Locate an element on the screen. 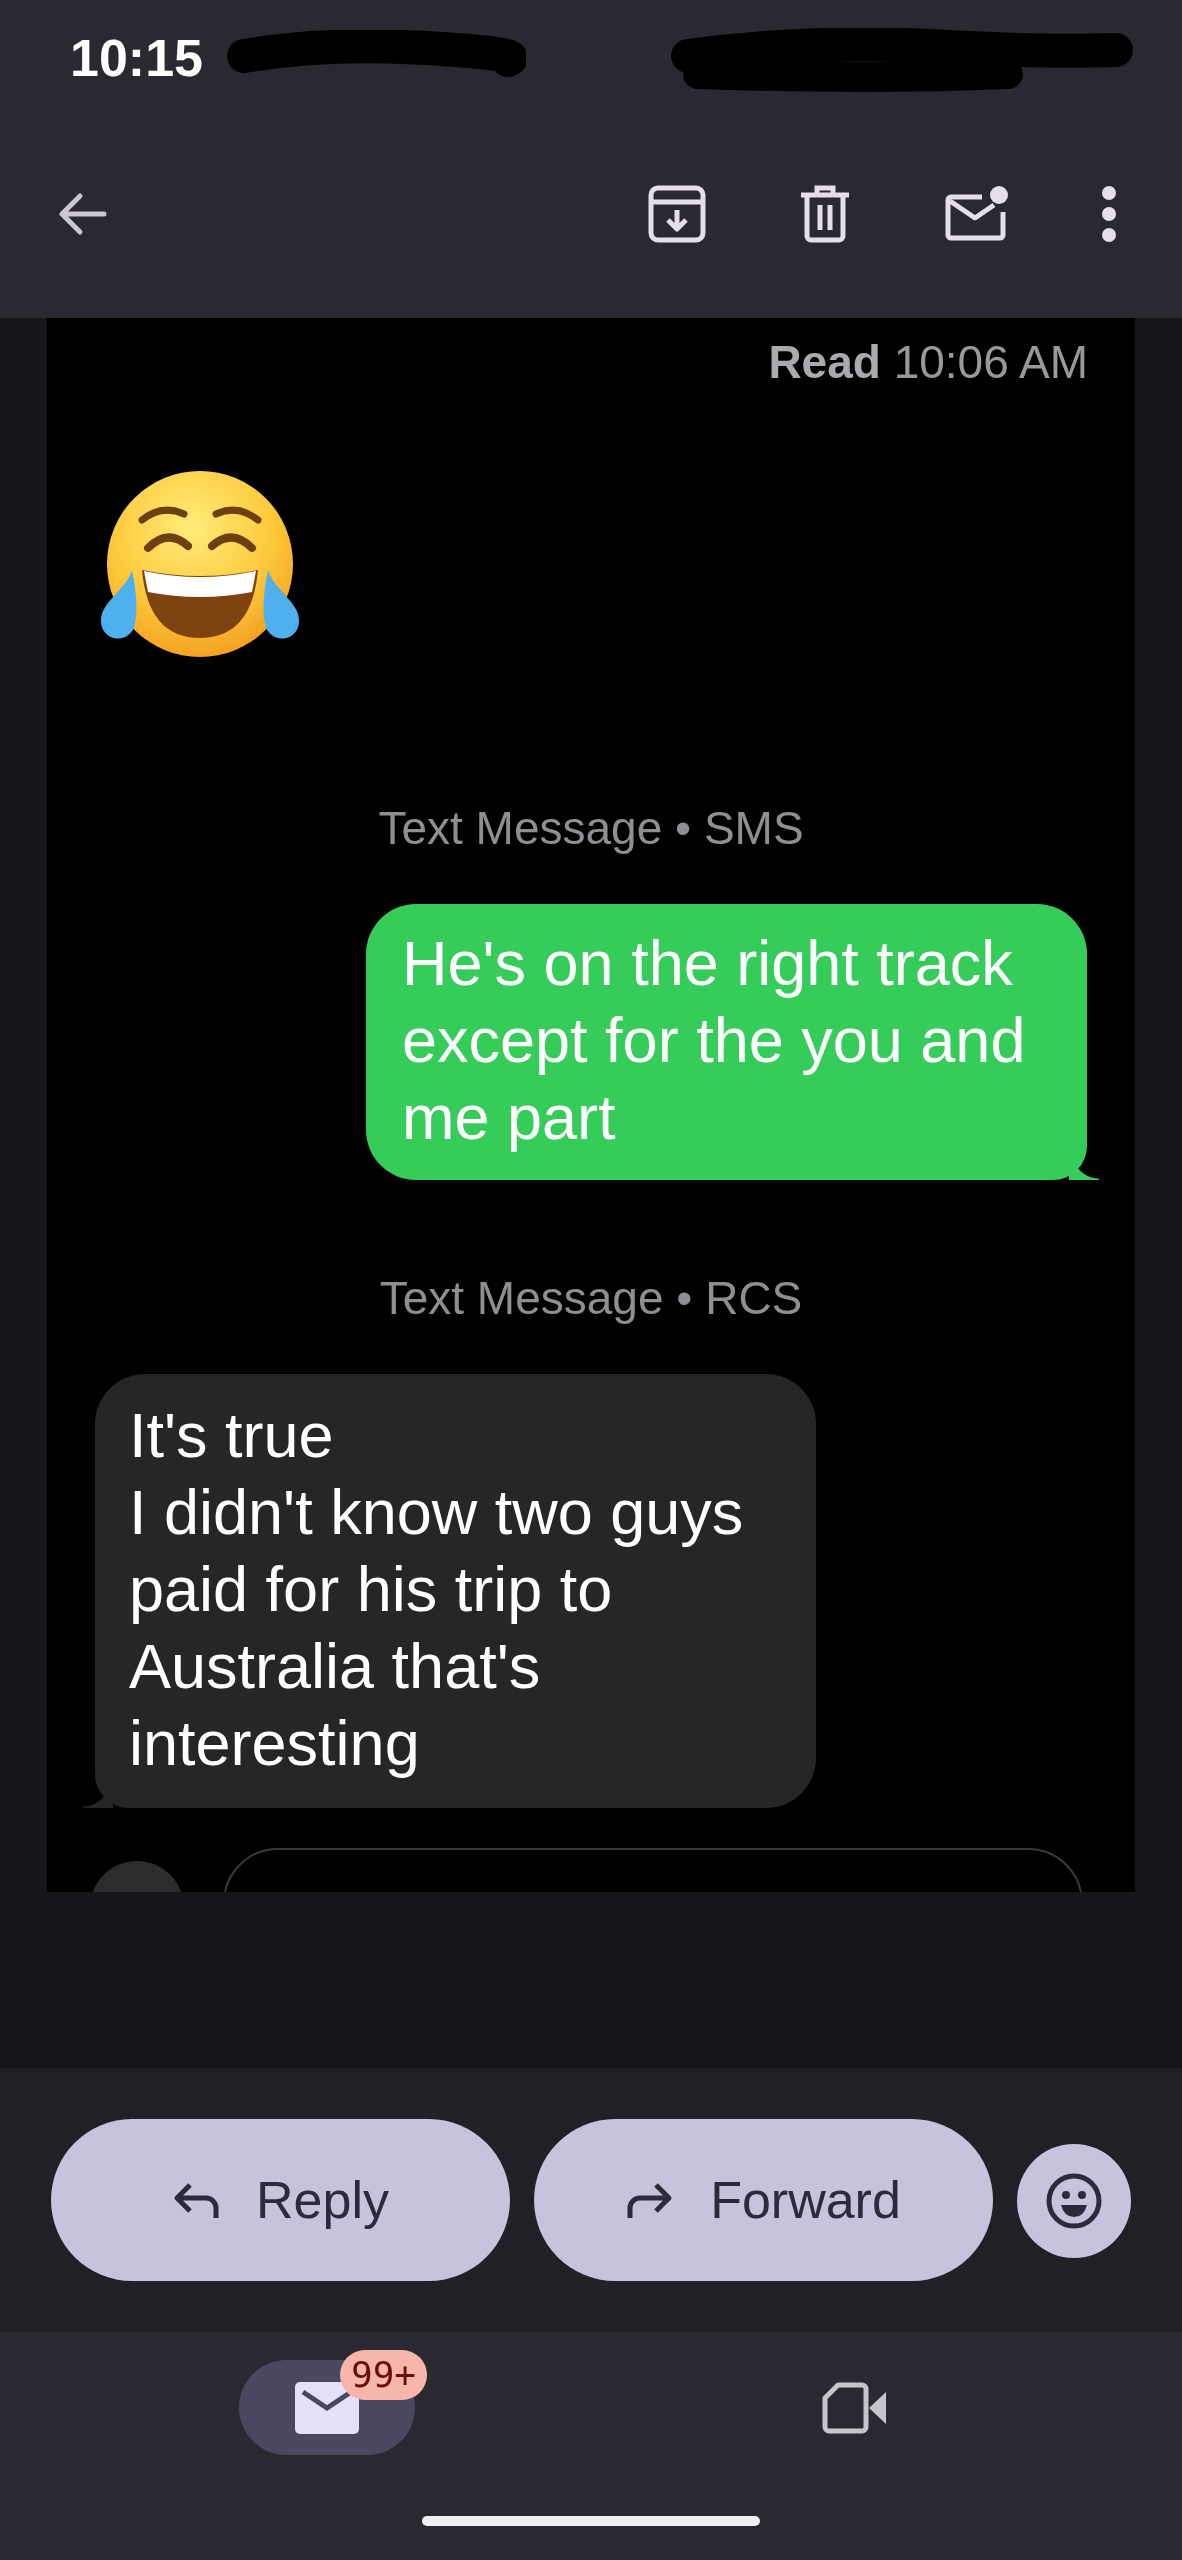  message-bubble: It's true I didn't know two guys paid for his trip to Australia that's interesting is located at coordinates (449, 1591).